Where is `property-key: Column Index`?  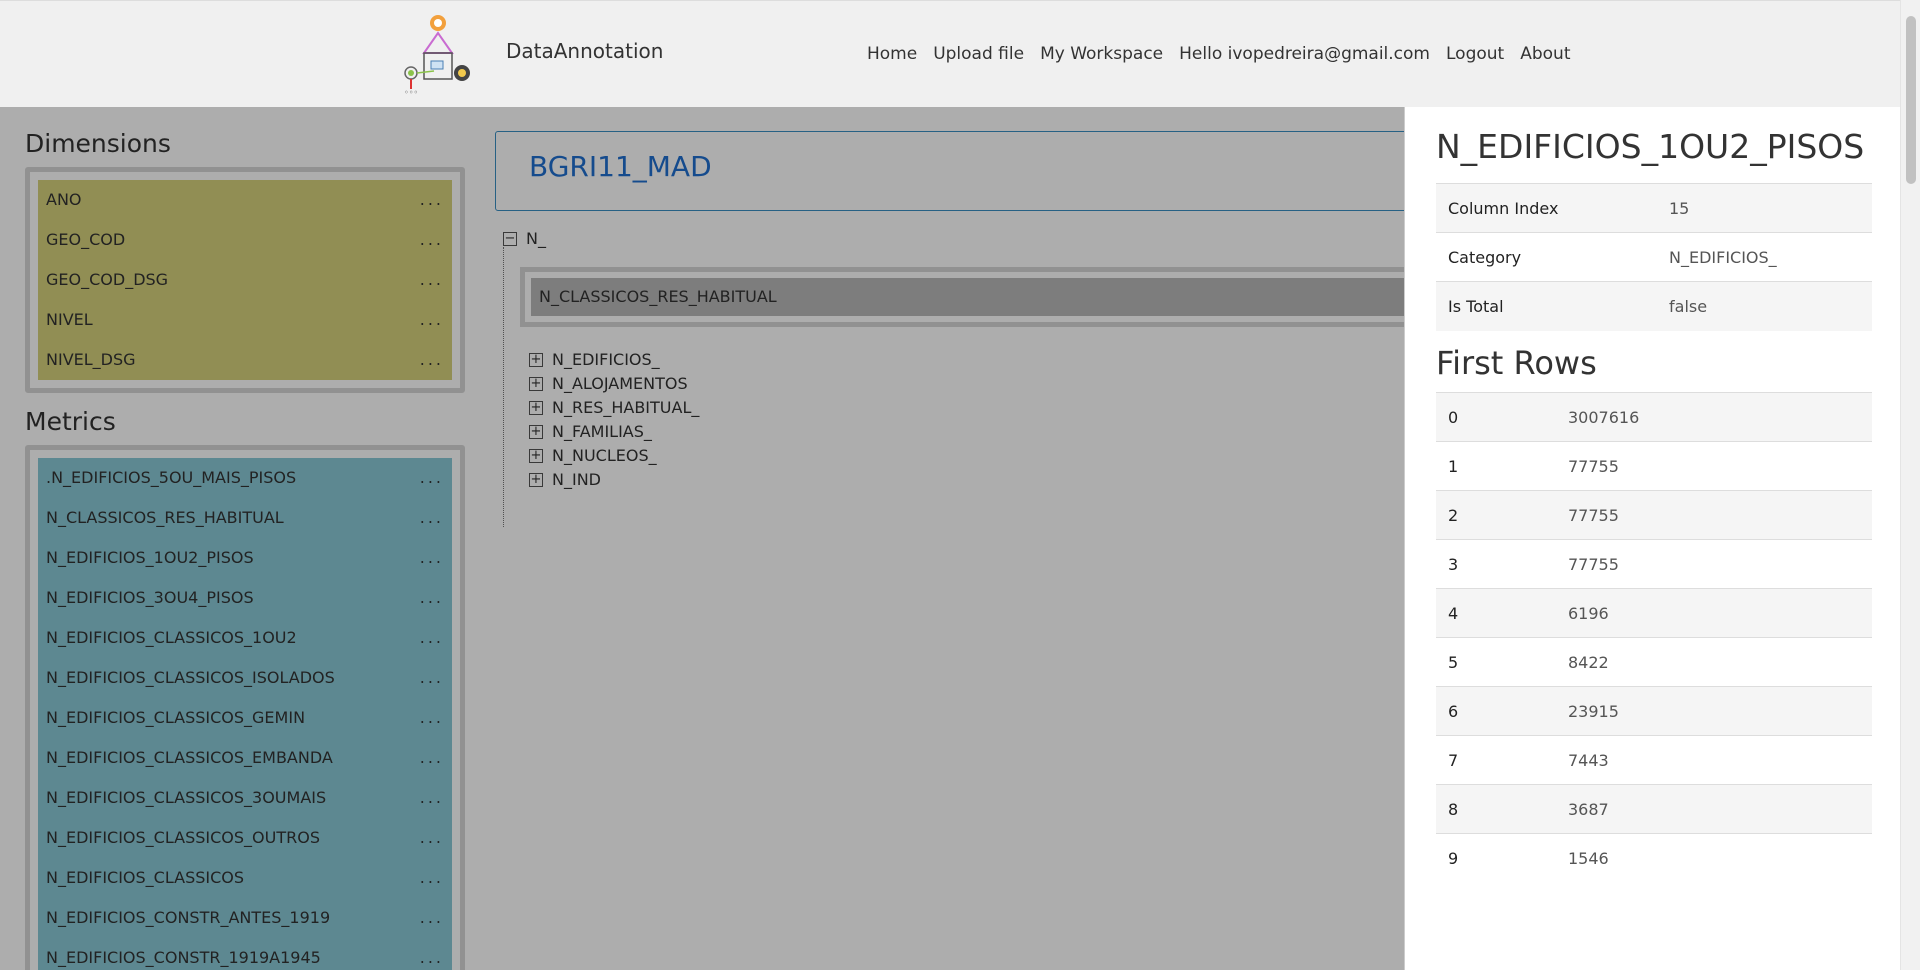 property-key: Column Index is located at coordinates (1546, 208).